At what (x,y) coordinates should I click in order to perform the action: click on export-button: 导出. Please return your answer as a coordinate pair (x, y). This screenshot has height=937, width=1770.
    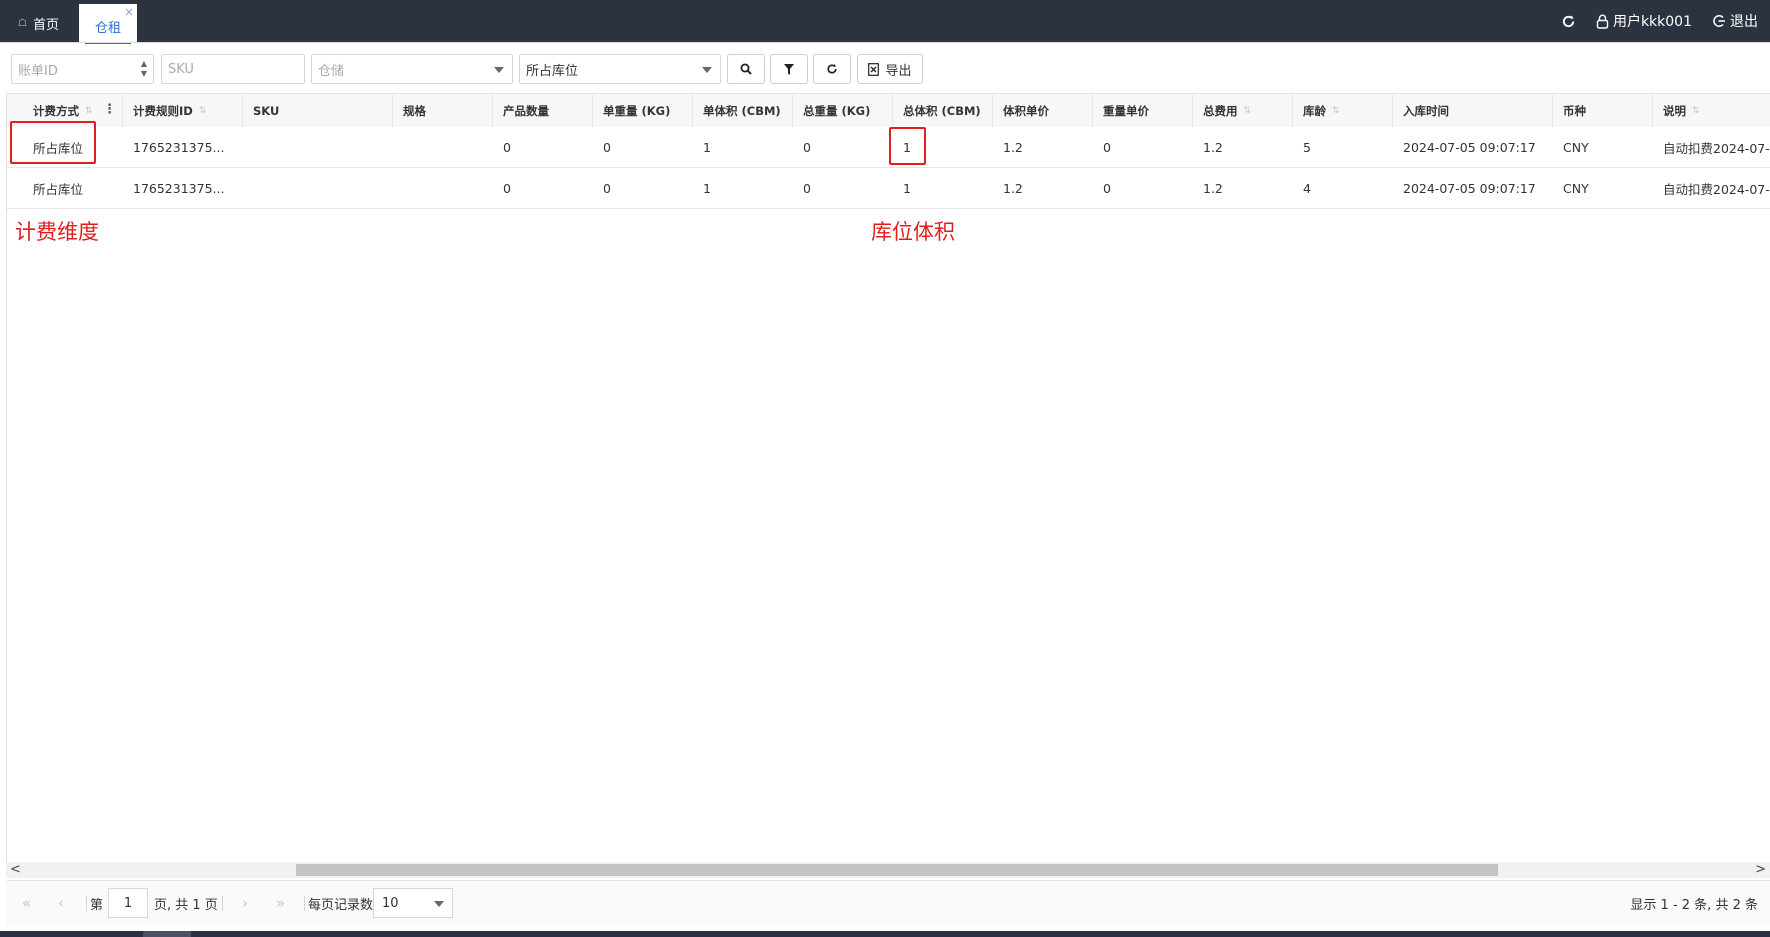
    Looking at the image, I should click on (890, 69).